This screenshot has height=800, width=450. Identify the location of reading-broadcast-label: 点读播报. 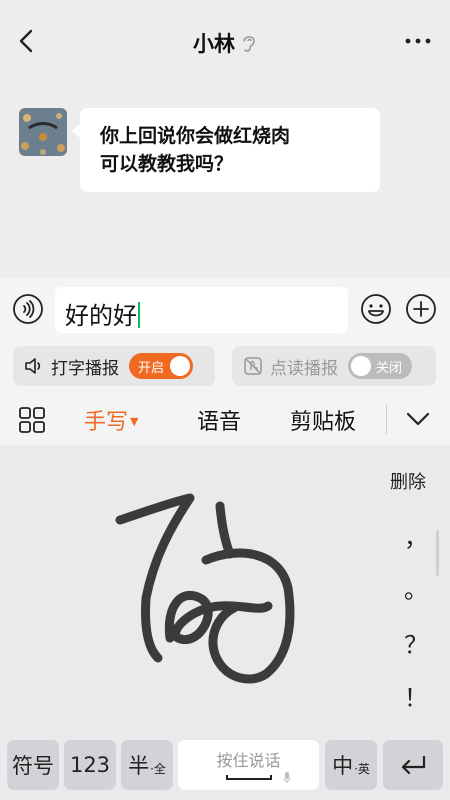
(304, 368).